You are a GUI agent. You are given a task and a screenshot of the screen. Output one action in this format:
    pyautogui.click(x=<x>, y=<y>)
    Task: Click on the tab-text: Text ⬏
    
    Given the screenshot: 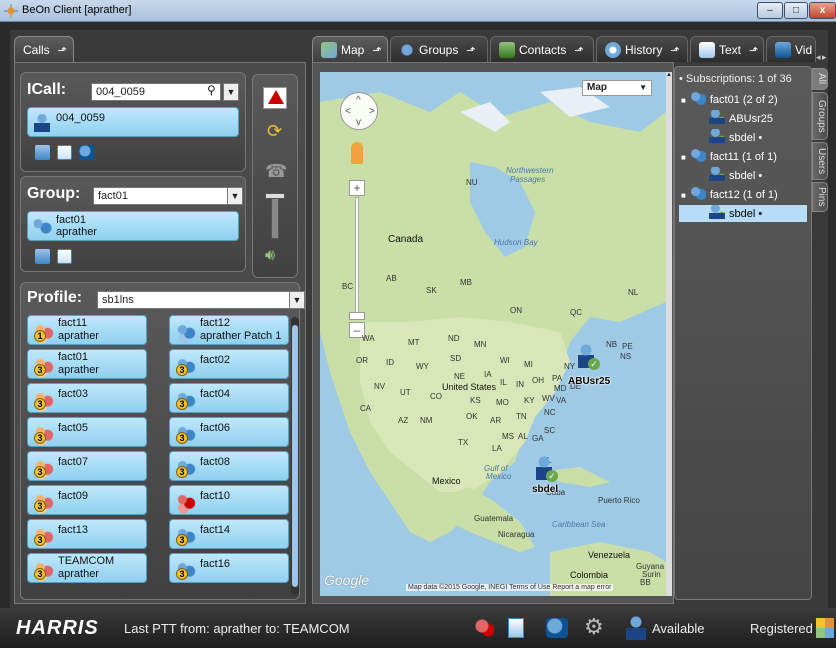 What is the action you would take?
    pyautogui.click(x=727, y=49)
    